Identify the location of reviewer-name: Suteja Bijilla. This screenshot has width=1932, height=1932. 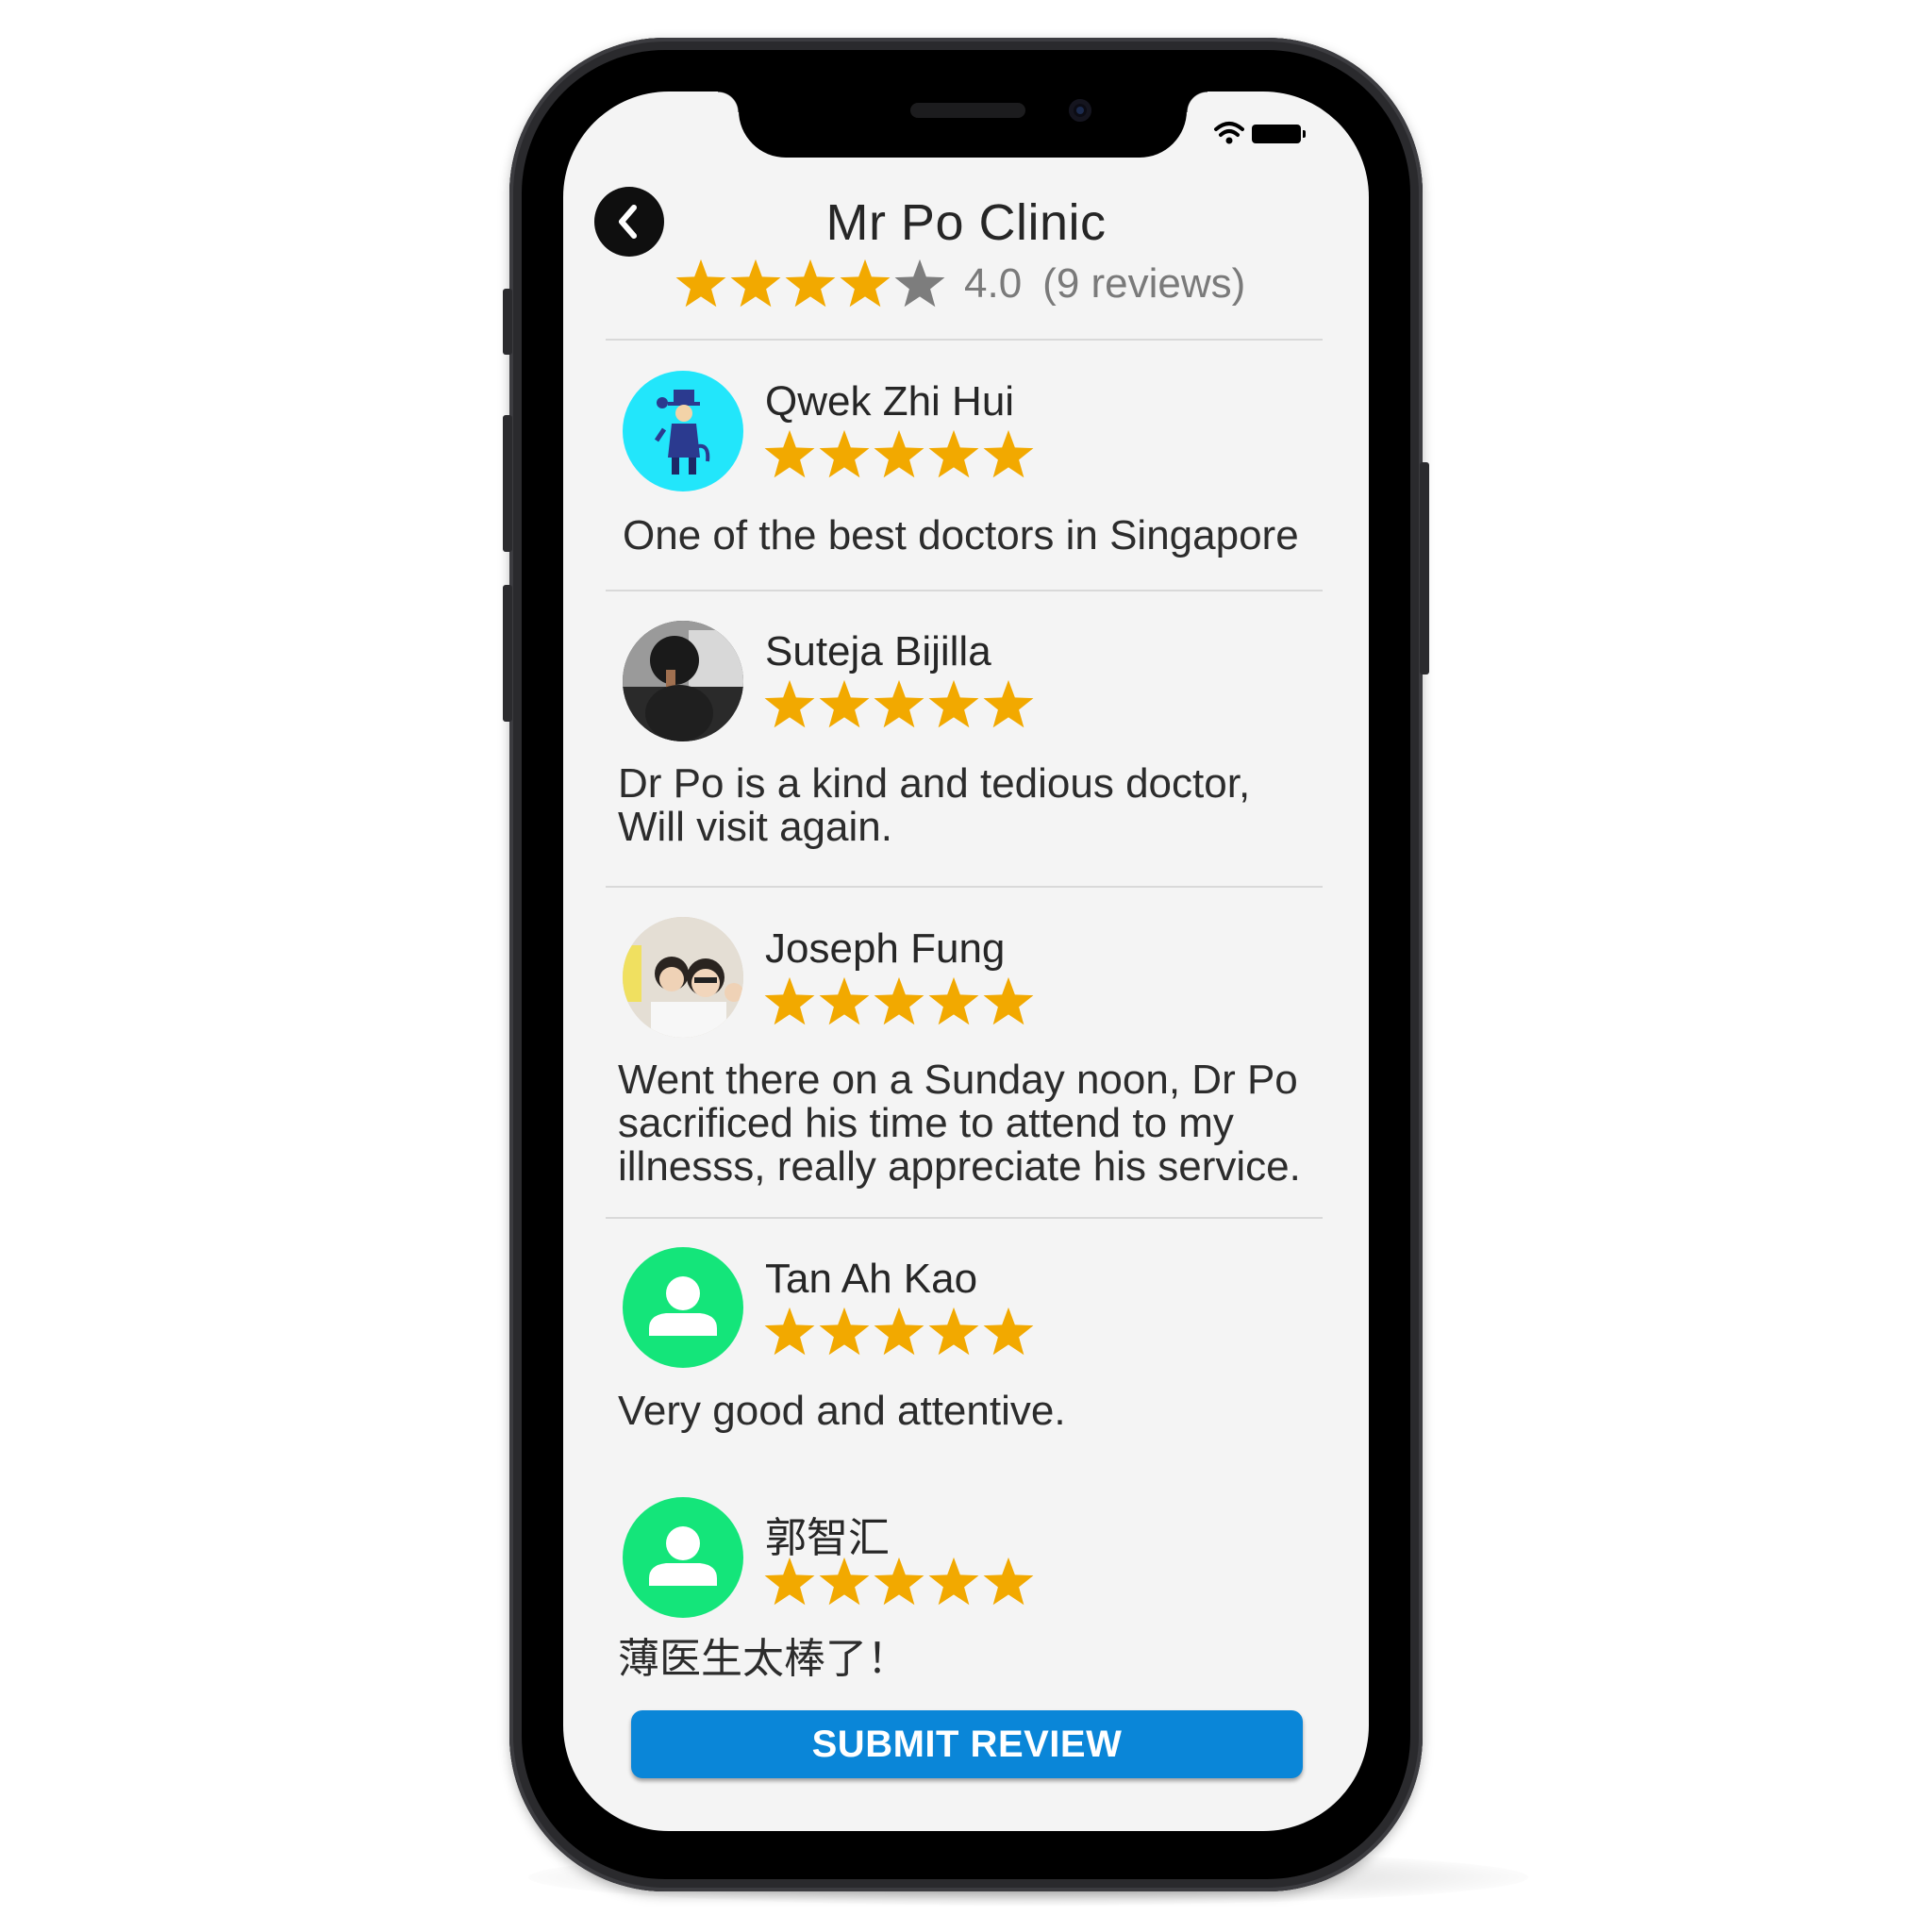
(878, 652).